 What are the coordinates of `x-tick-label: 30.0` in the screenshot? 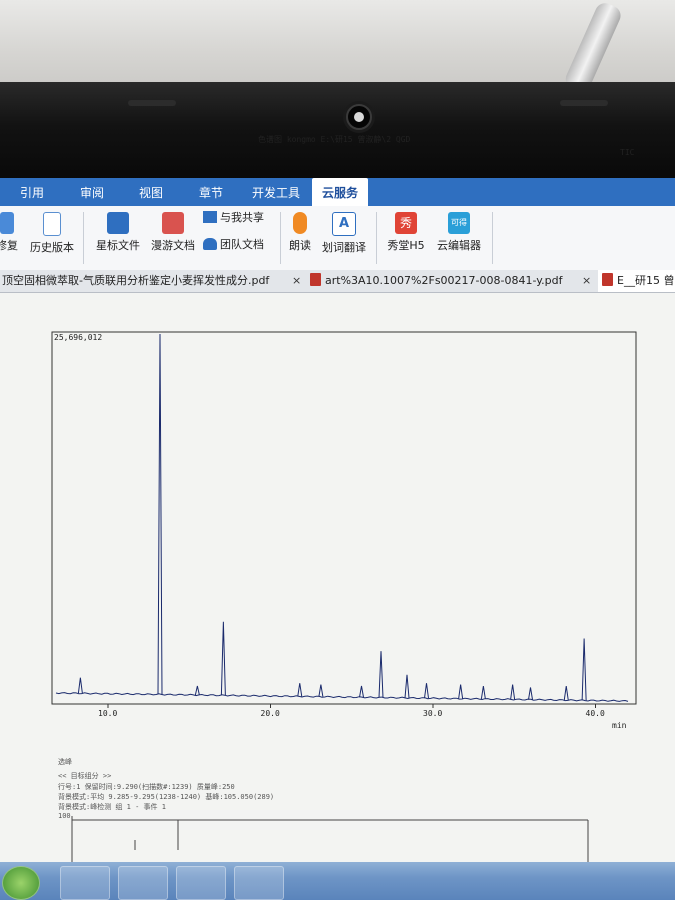 It's located at (432, 713).